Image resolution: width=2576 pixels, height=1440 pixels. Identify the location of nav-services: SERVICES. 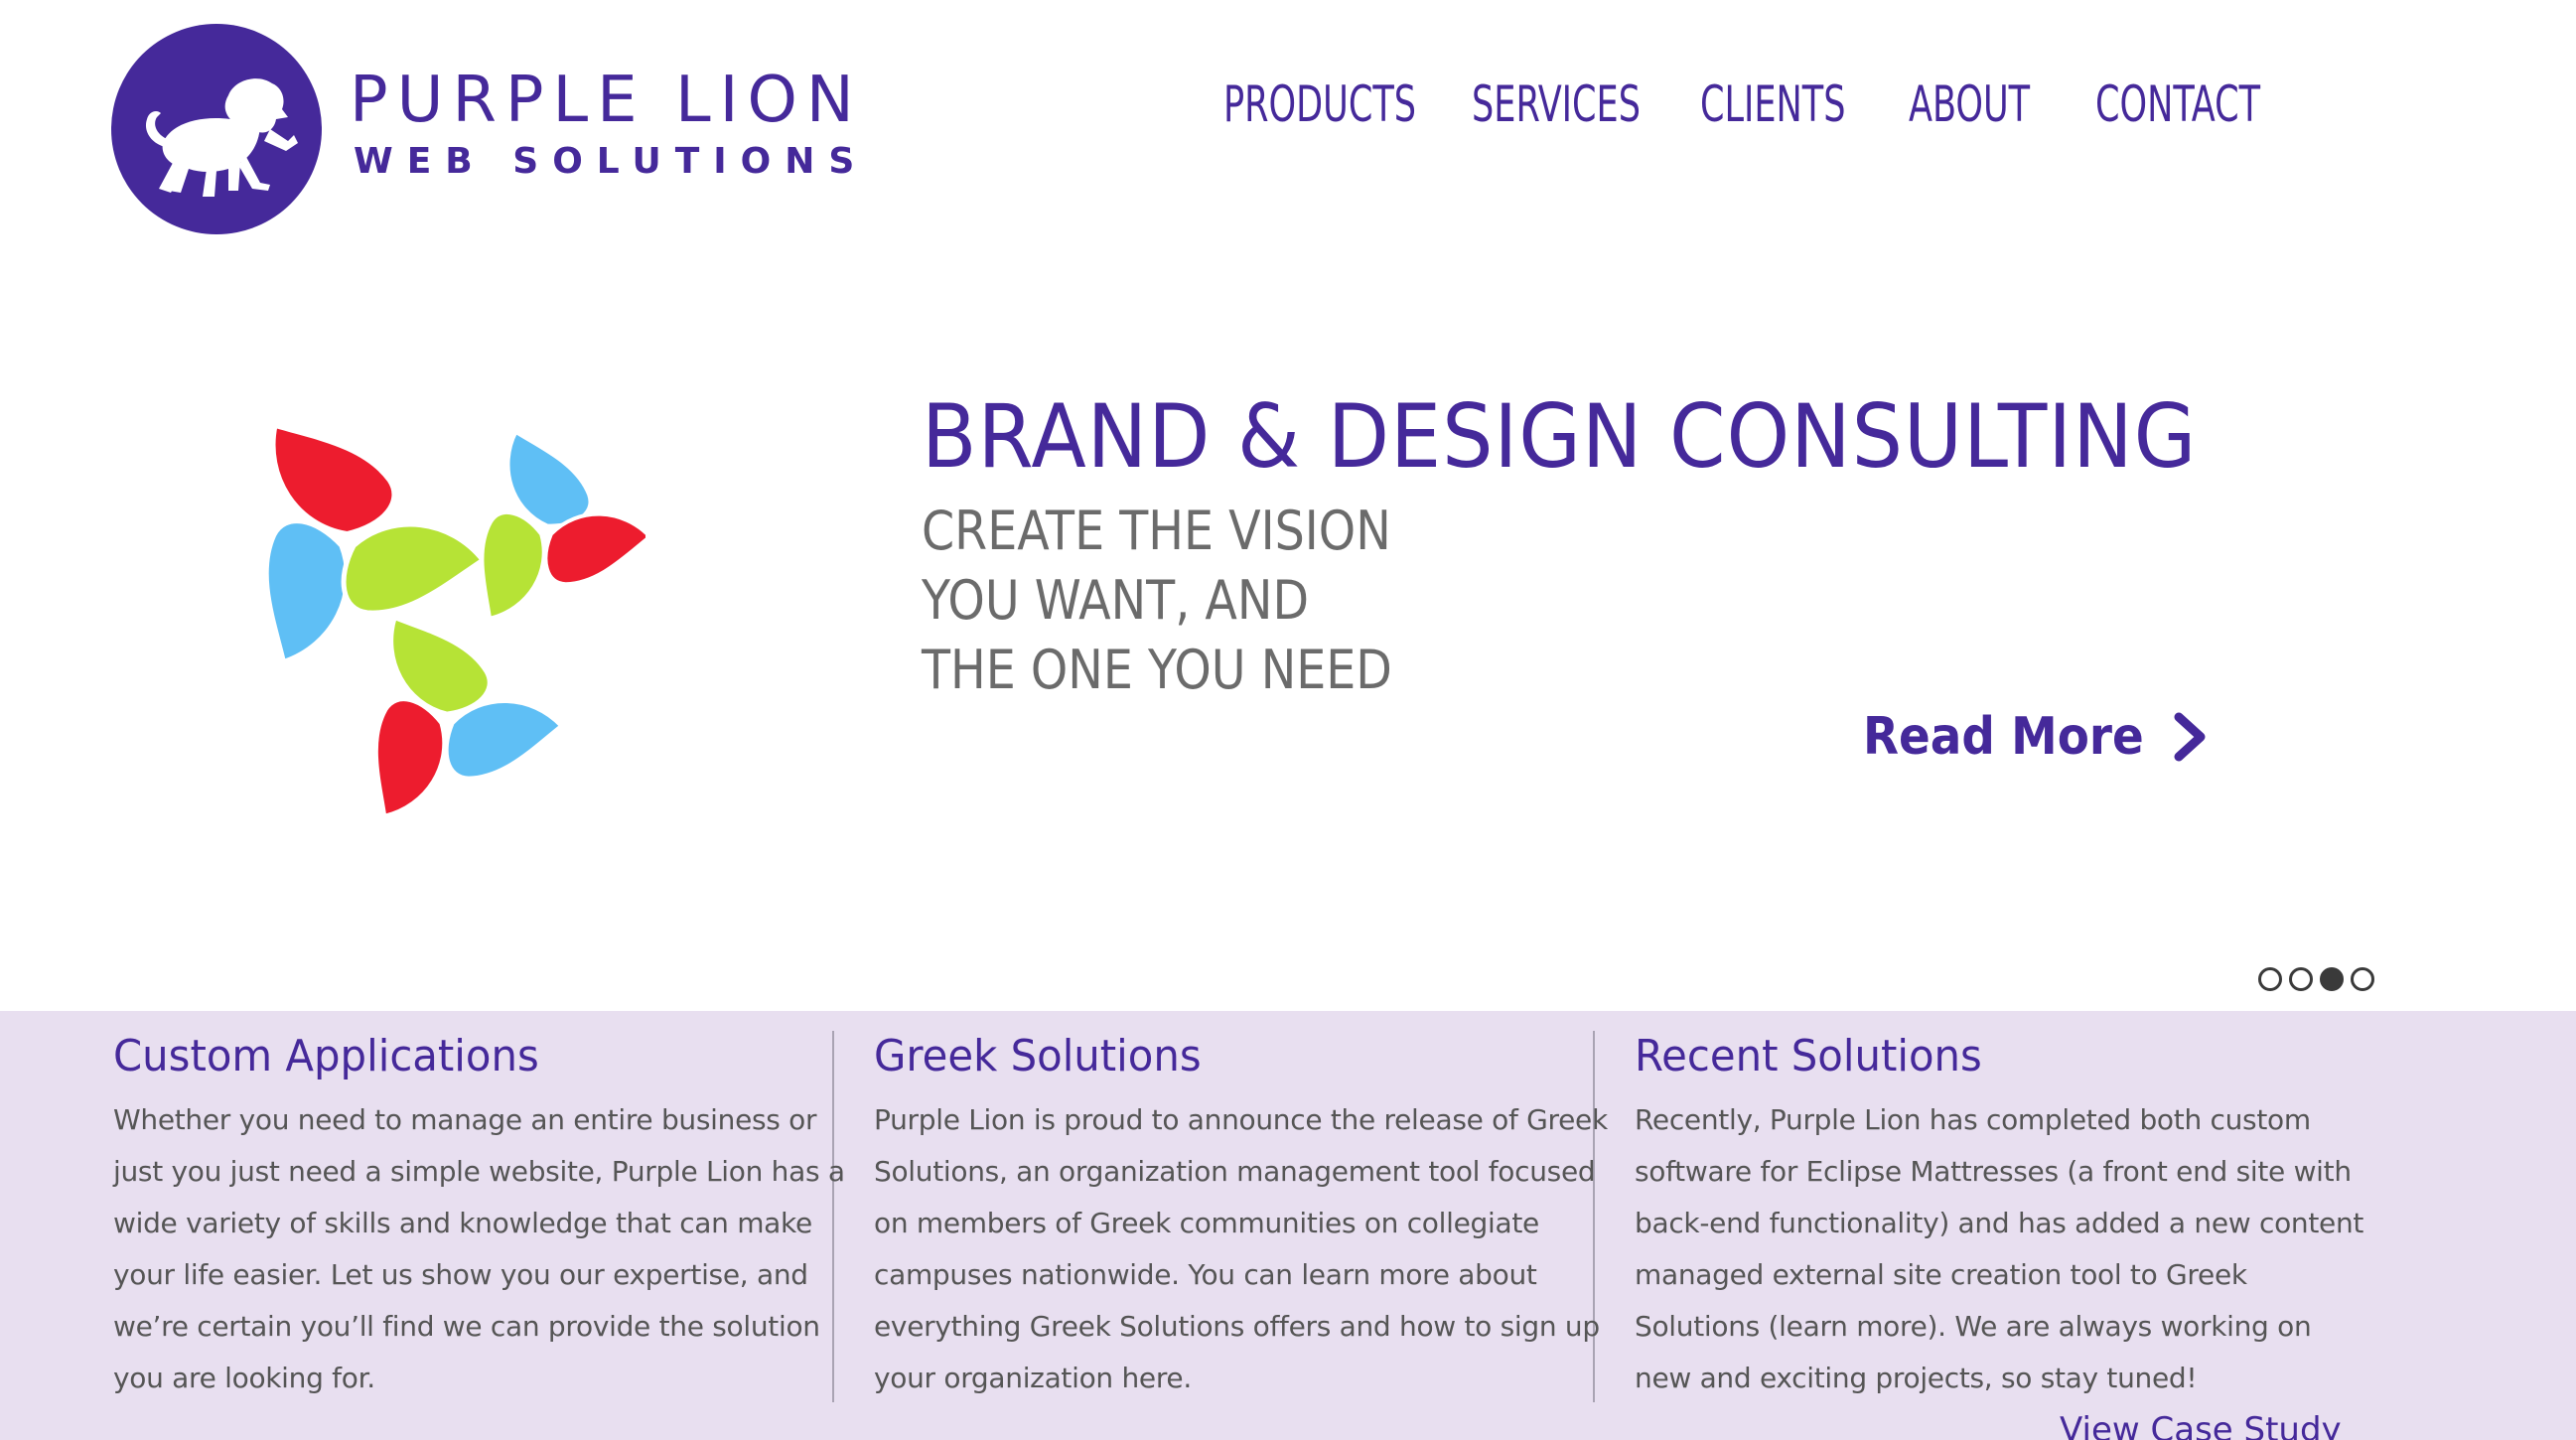
(1556, 104).